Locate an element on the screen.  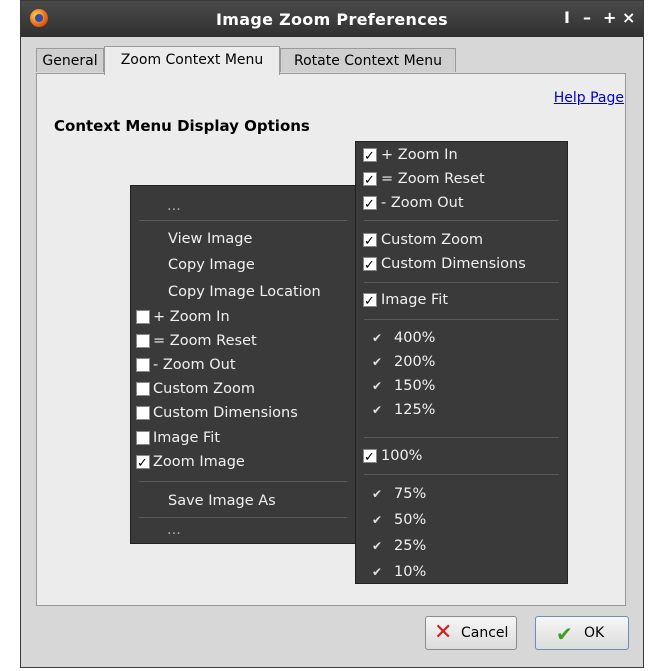
option-custom-dimensions: Custom Dimensions is located at coordinates (243, 413).